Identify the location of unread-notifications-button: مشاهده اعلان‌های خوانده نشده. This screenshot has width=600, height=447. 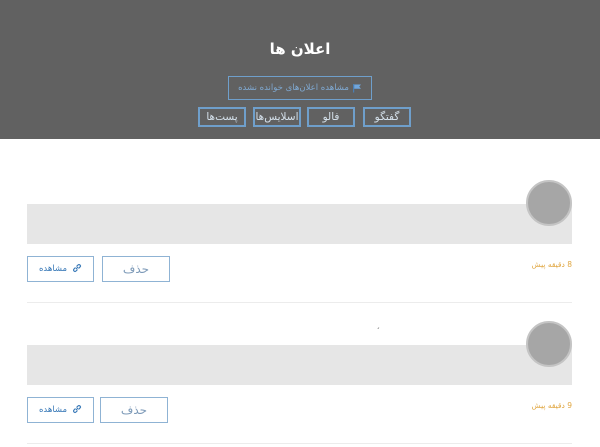
(300, 88).